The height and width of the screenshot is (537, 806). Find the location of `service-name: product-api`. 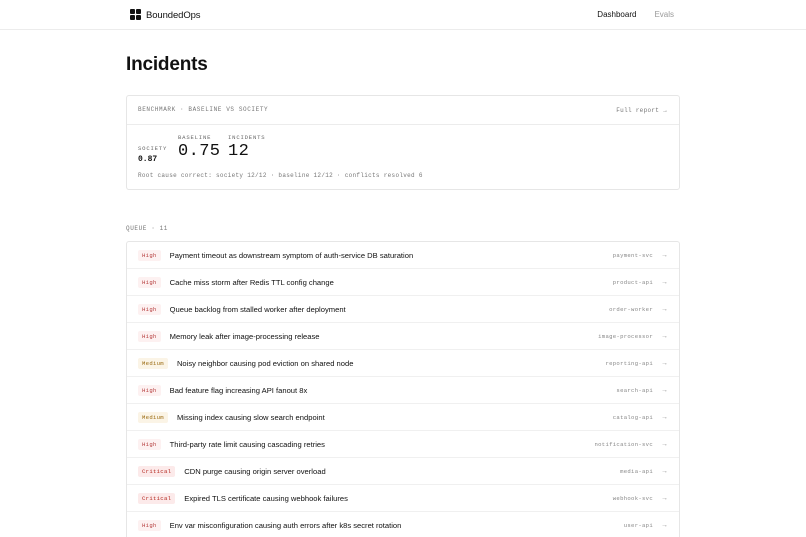

service-name: product-api is located at coordinates (632, 282).